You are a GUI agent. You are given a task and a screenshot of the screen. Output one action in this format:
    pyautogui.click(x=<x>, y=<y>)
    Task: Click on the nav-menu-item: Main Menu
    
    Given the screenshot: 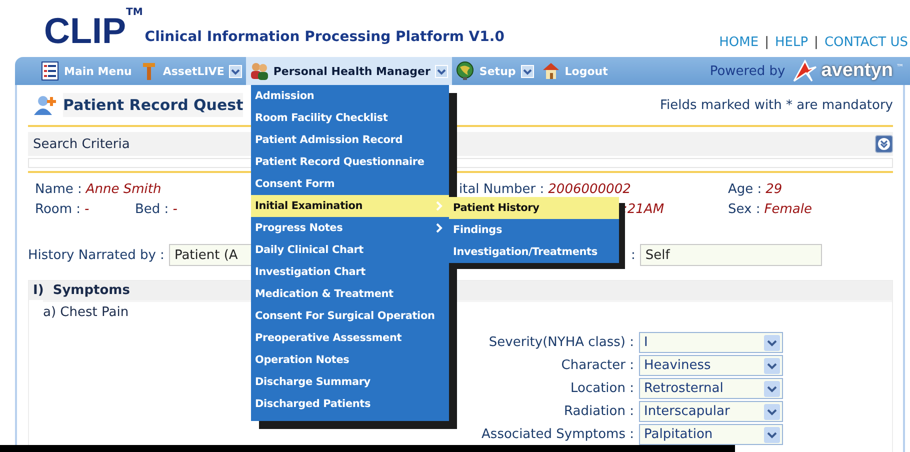 What is the action you would take?
    pyautogui.click(x=86, y=71)
    